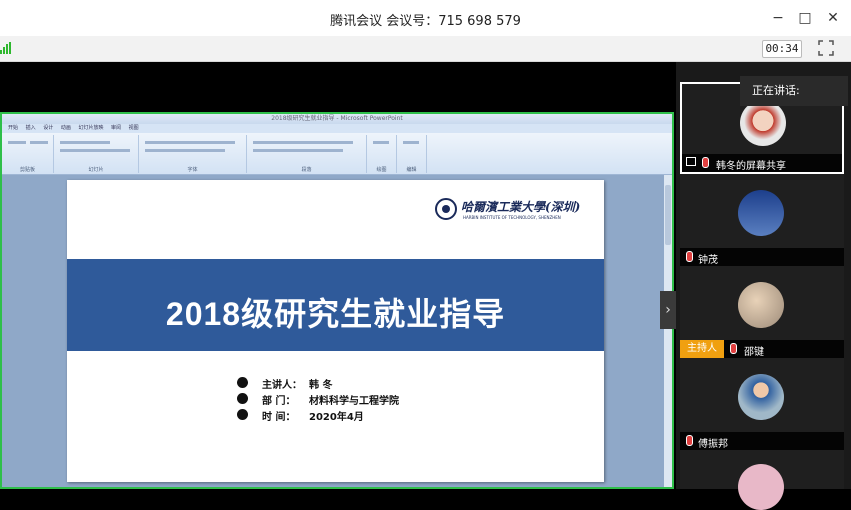 The width and height of the screenshot is (851, 510). Describe the element at coordinates (13, 128) in the screenshot. I see `ppt-menu-item: 开始` at that location.